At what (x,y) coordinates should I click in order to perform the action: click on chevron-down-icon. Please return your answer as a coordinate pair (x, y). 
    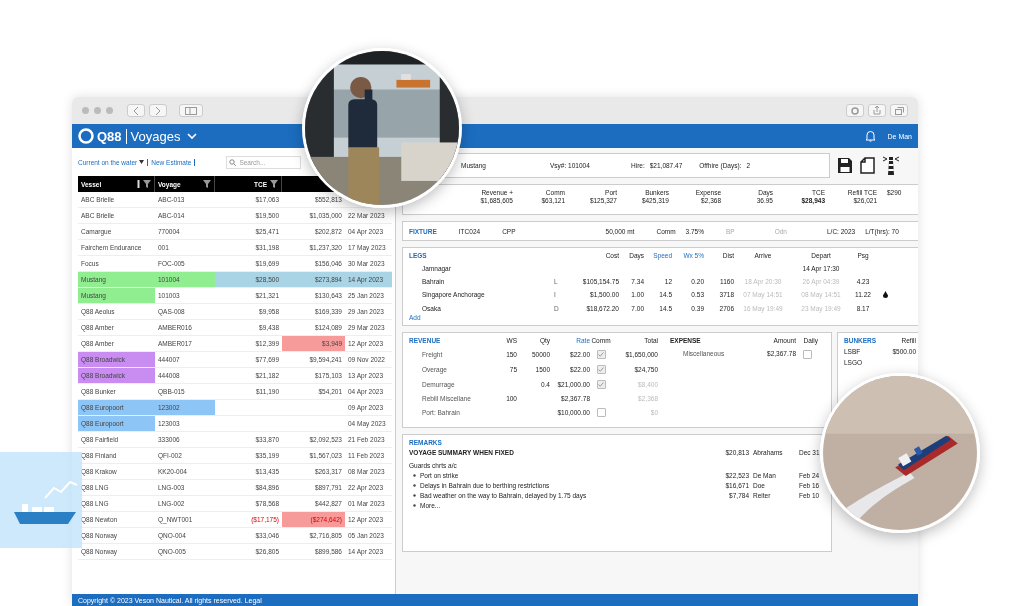
    Looking at the image, I should click on (192, 136).